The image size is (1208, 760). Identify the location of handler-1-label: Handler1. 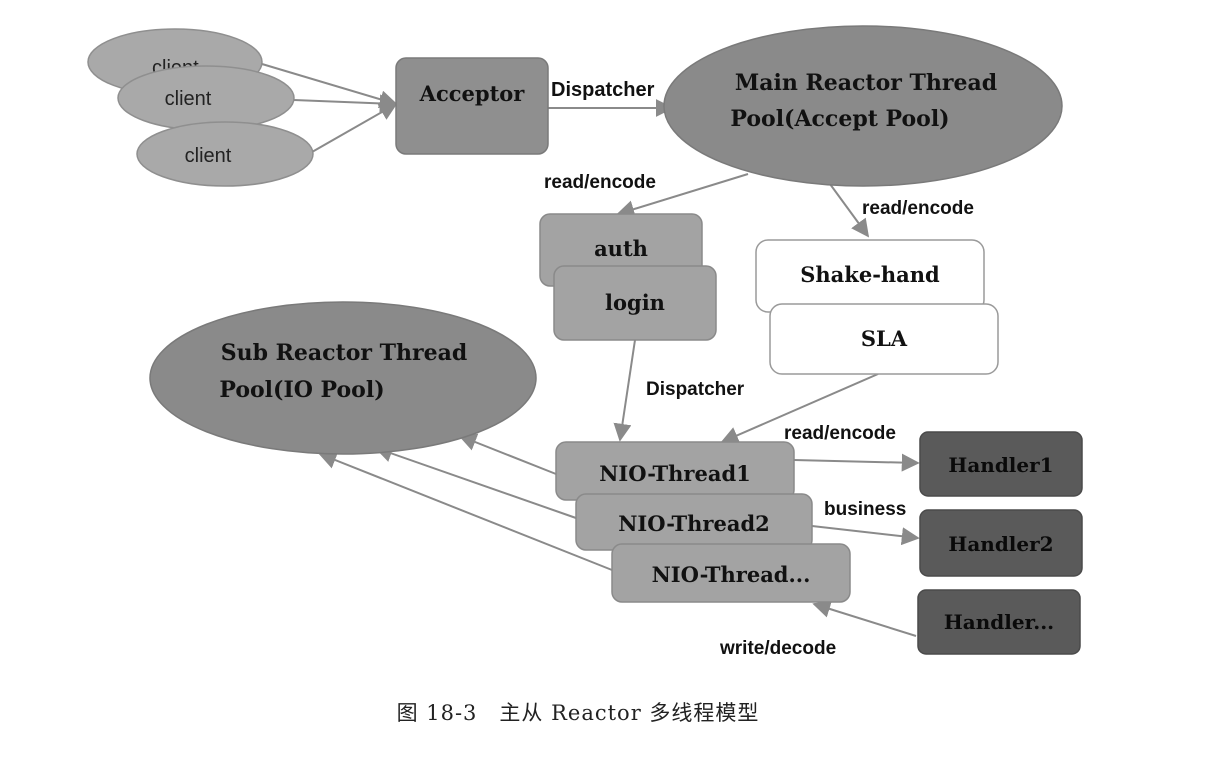
(1000, 465).